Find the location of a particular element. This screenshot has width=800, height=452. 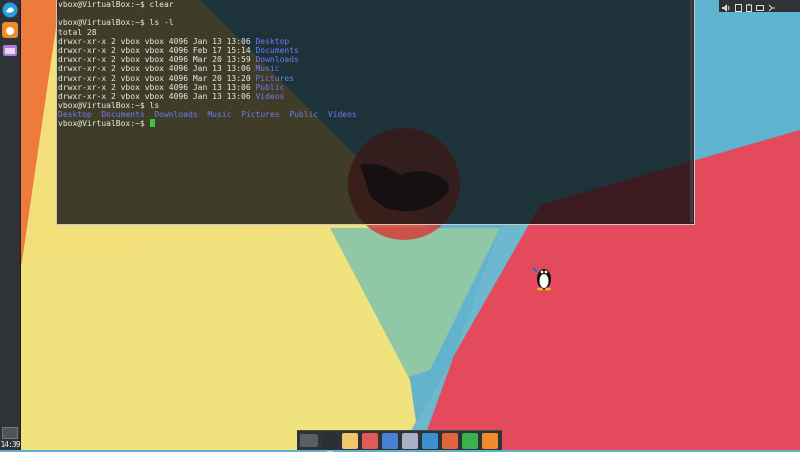

listing-meta: drwxr-xr-x 2 vbox vbox 4096 Feb 17 15:14 is located at coordinates (157, 50).